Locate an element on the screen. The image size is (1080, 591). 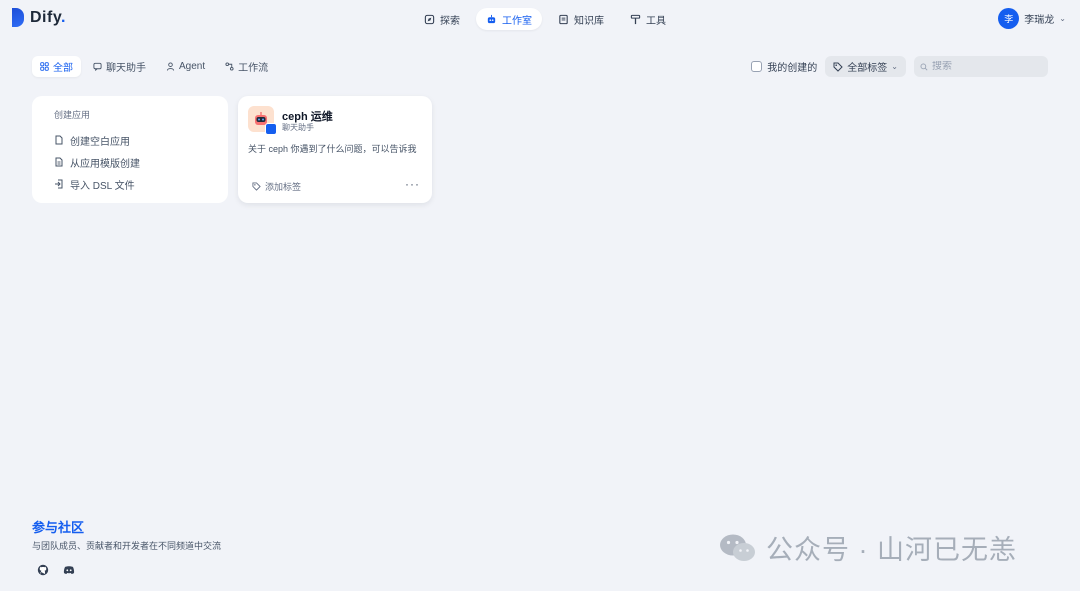
import-dsl-label: 导入 DSL 文件 is located at coordinates (102, 186).